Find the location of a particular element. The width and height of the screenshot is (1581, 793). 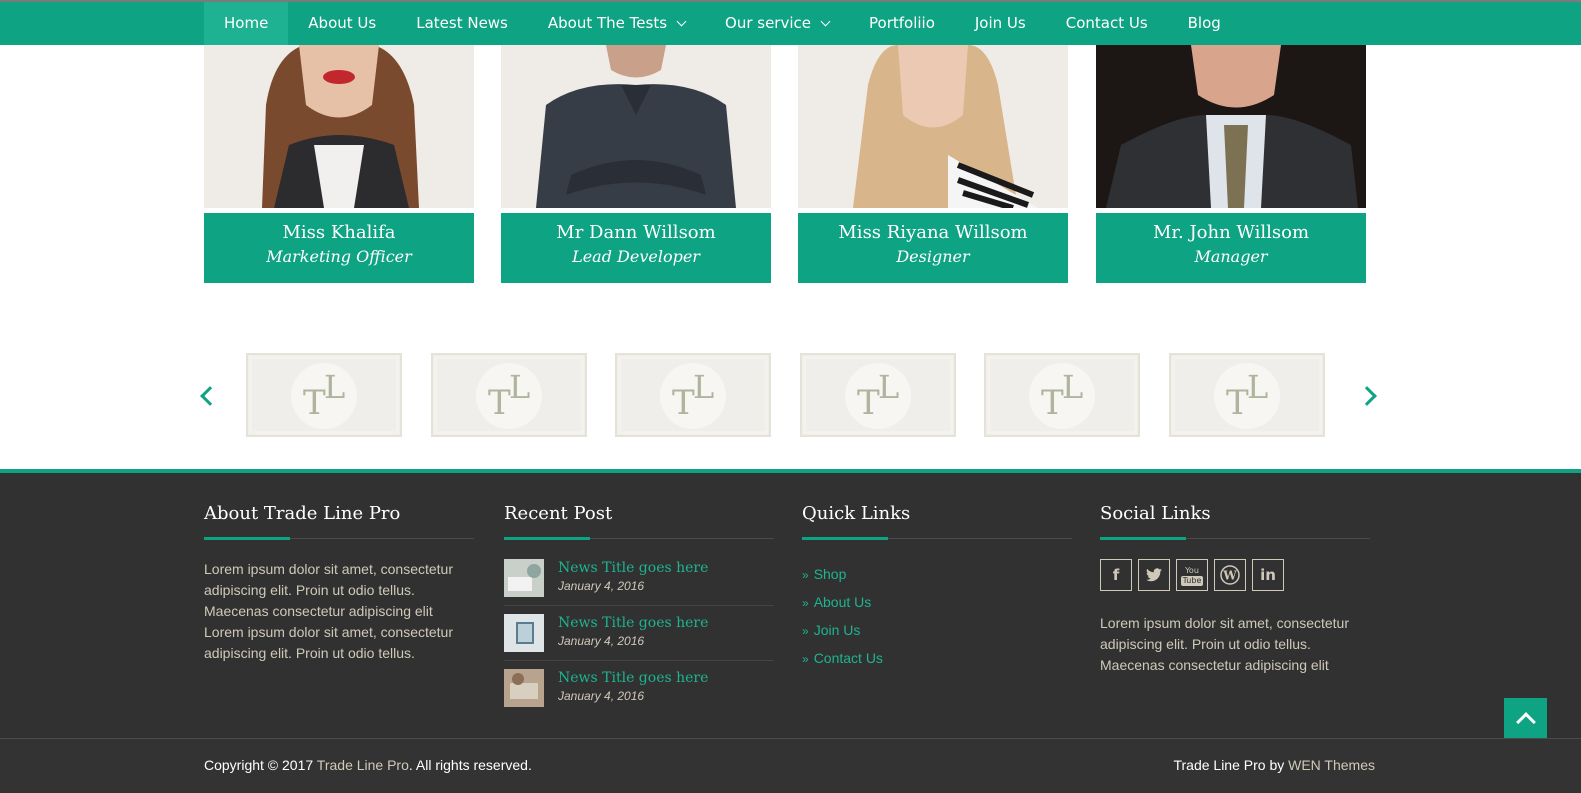

team-member-role: Manager is located at coordinates (1231, 256).